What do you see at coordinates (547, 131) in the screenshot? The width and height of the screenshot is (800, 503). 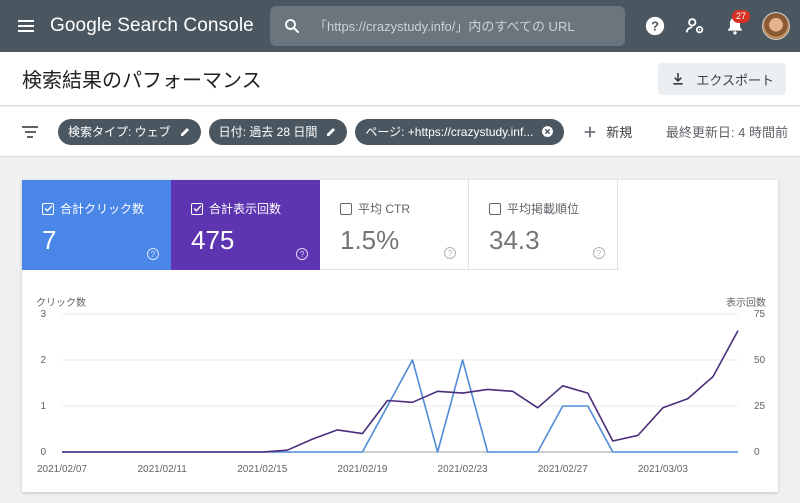 I see `close-icon` at bounding box center [547, 131].